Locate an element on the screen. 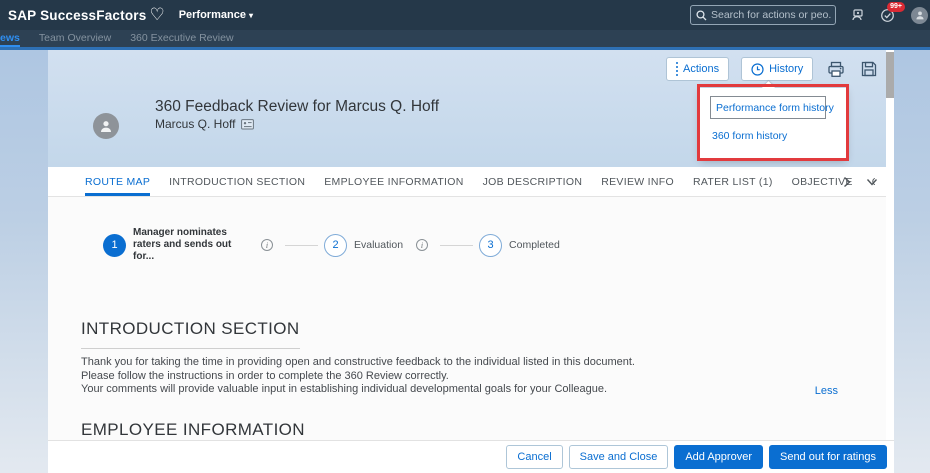  global-search is located at coordinates (763, 15).